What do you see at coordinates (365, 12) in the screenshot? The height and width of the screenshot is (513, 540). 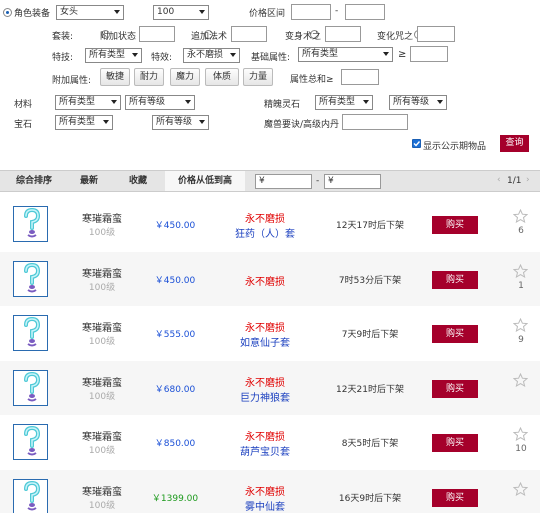 I see `price-max-input` at bounding box center [365, 12].